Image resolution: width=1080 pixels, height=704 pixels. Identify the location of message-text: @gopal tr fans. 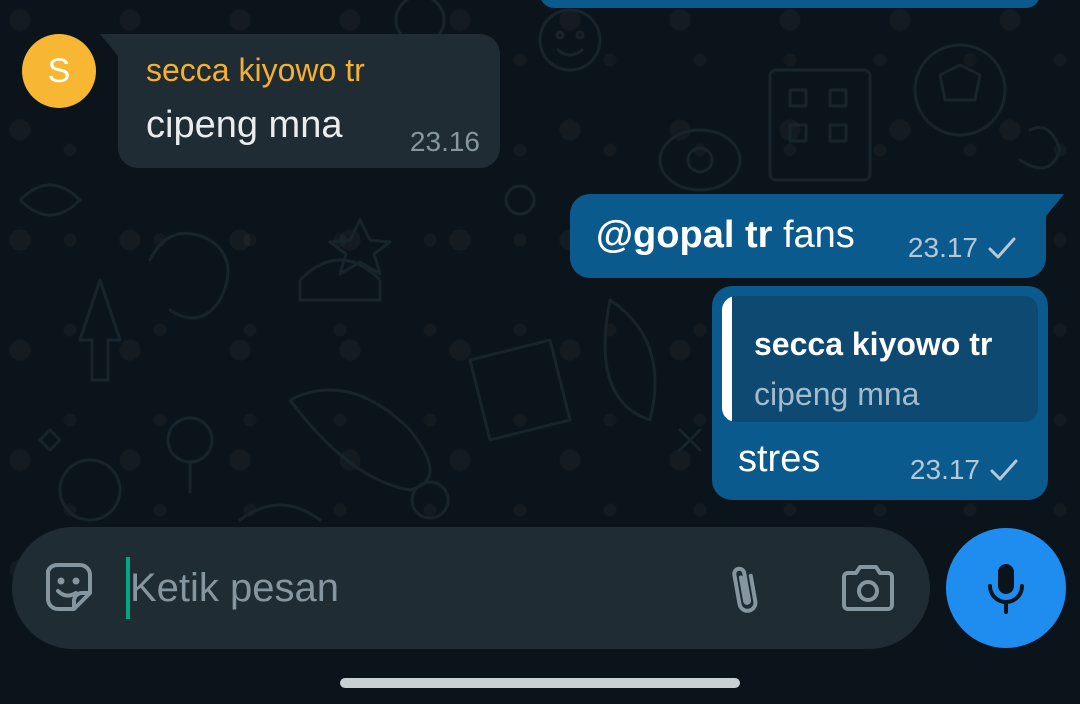
(725, 235).